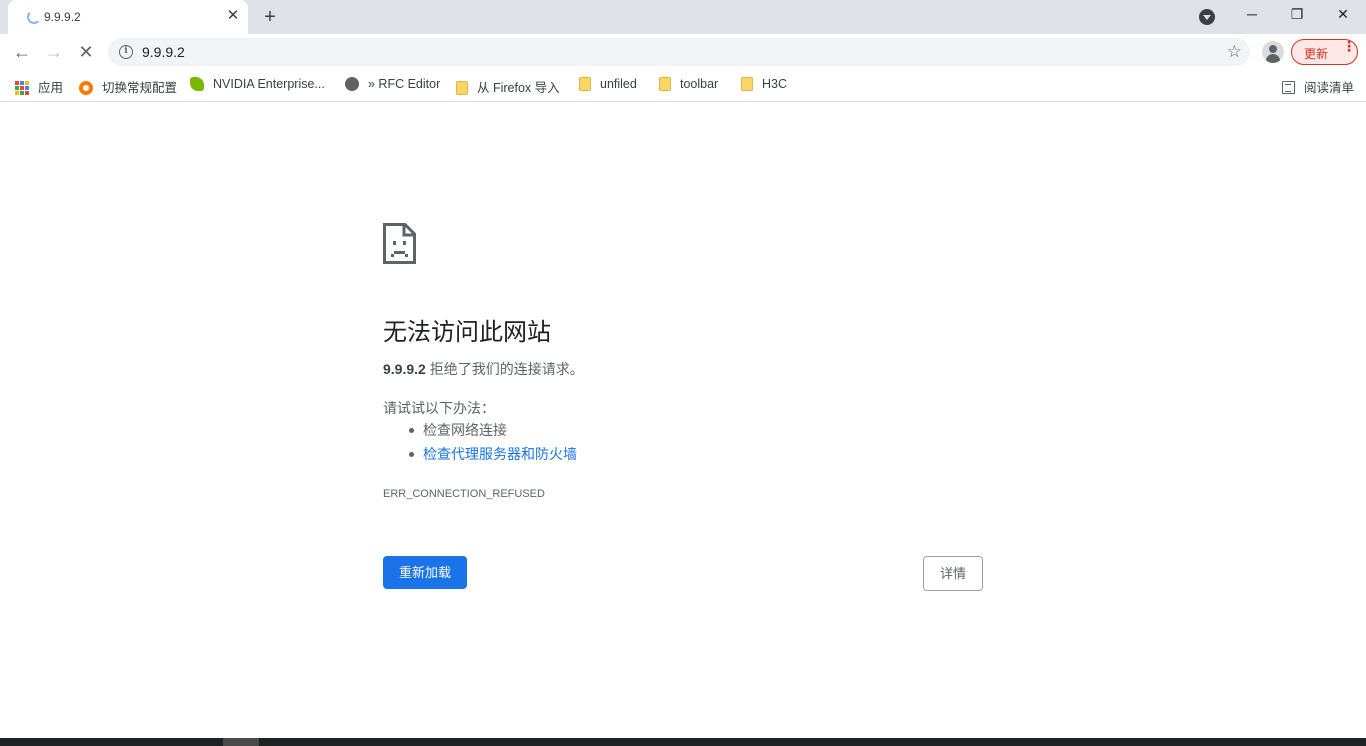 The height and width of the screenshot is (746, 1366). Describe the element at coordinates (683, 17) in the screenshot. I see `tab-strip: 9.9.9.2 ✕ + ─ ❐ ✕` at that location.